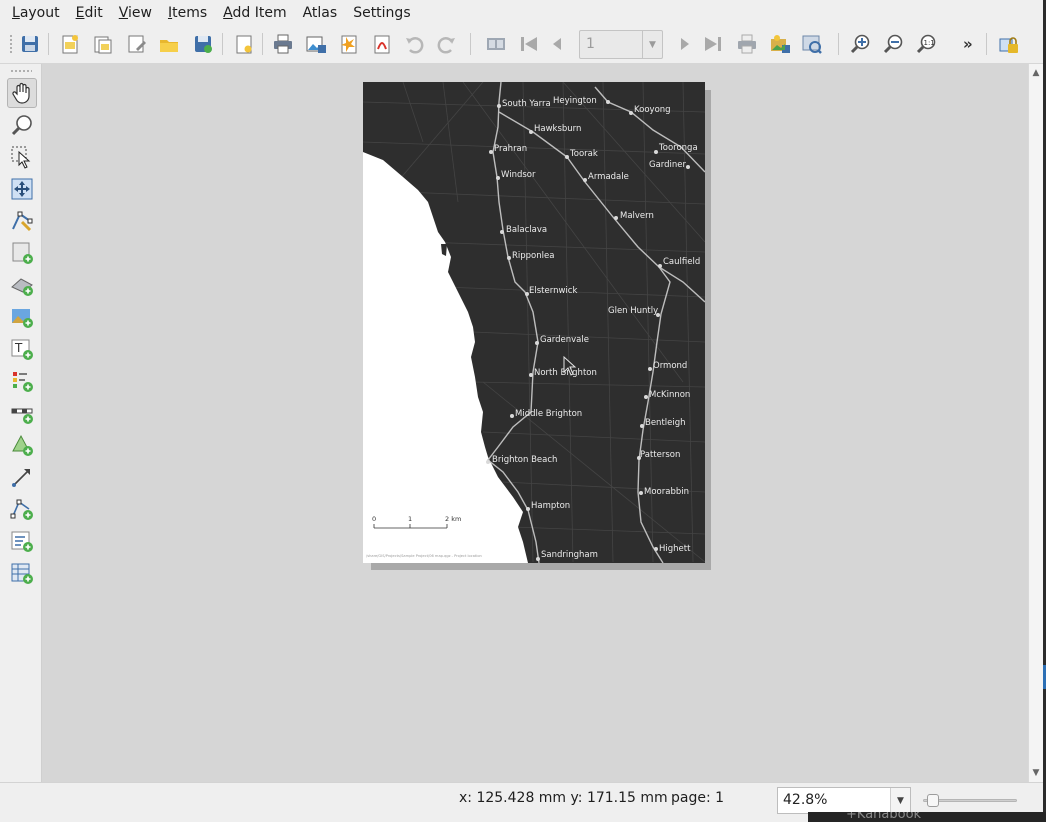  I want to click on atlas-export-image-icon, so click(780, 44).